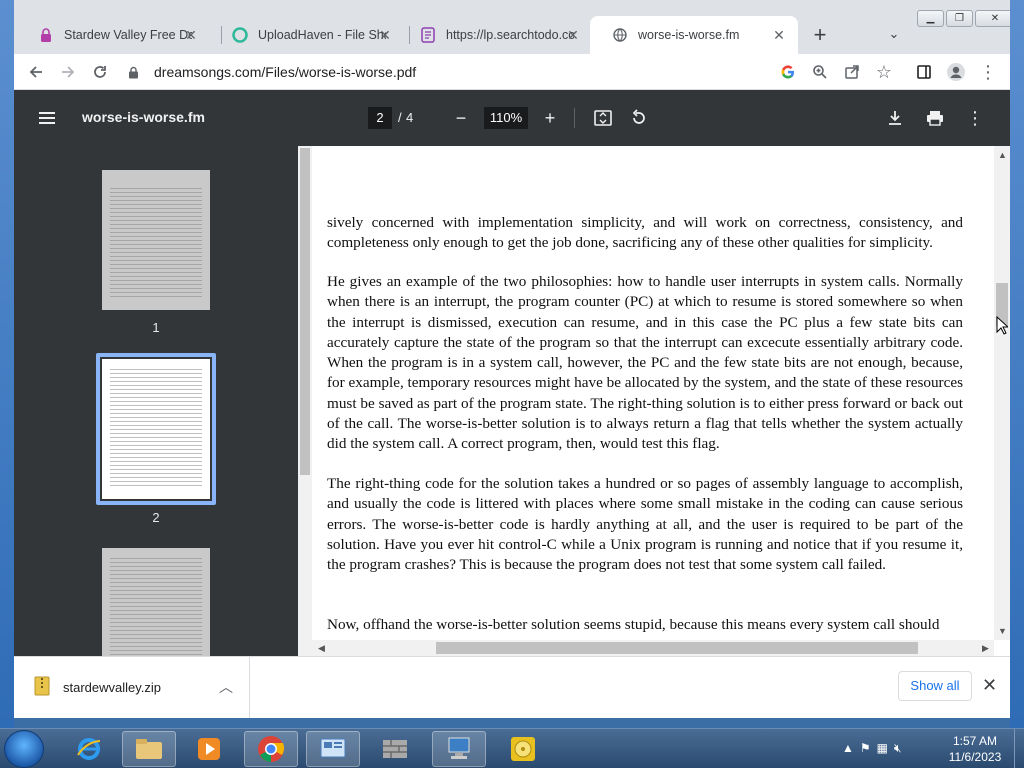 The height and width of the screenshot is (768, 1024). What do you see at coordinates (523, 749) in the screenshot?
I see `disc-burner-icon` at bounding box center [523, 749].